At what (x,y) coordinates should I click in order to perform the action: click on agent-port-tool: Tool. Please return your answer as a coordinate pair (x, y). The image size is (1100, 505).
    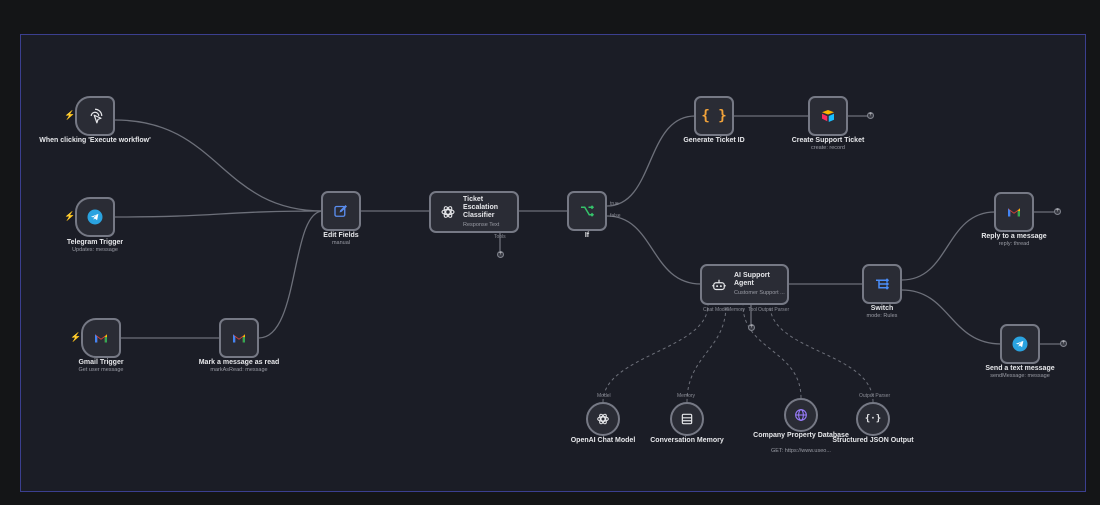
    Looking at the image, I should click on (753, 310).